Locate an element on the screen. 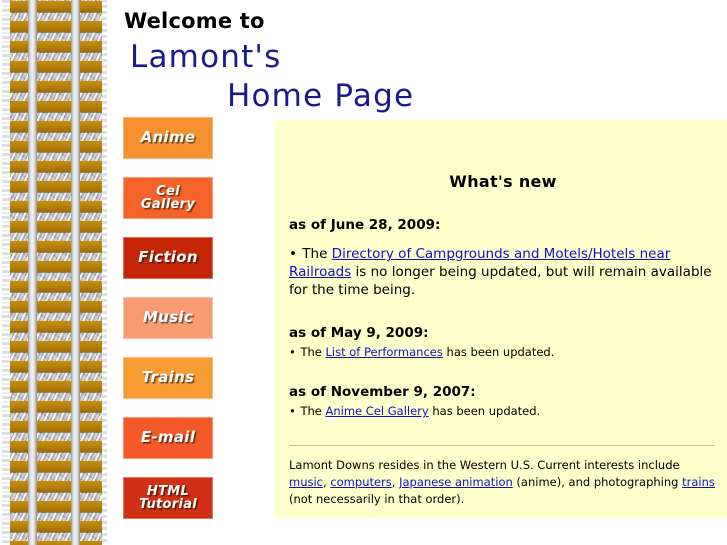  link-anime-cel-gallery: Anime Cel Gallery is located at coordinates (377, 411).